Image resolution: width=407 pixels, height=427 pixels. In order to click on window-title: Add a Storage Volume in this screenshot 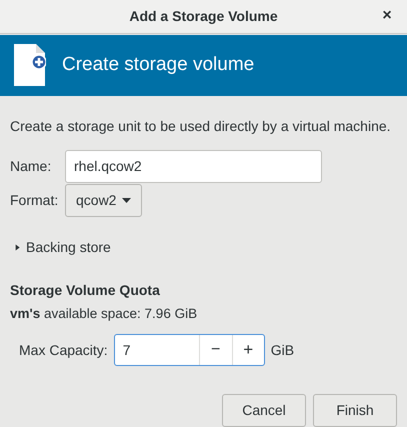, I will do `click(203, 16)`.